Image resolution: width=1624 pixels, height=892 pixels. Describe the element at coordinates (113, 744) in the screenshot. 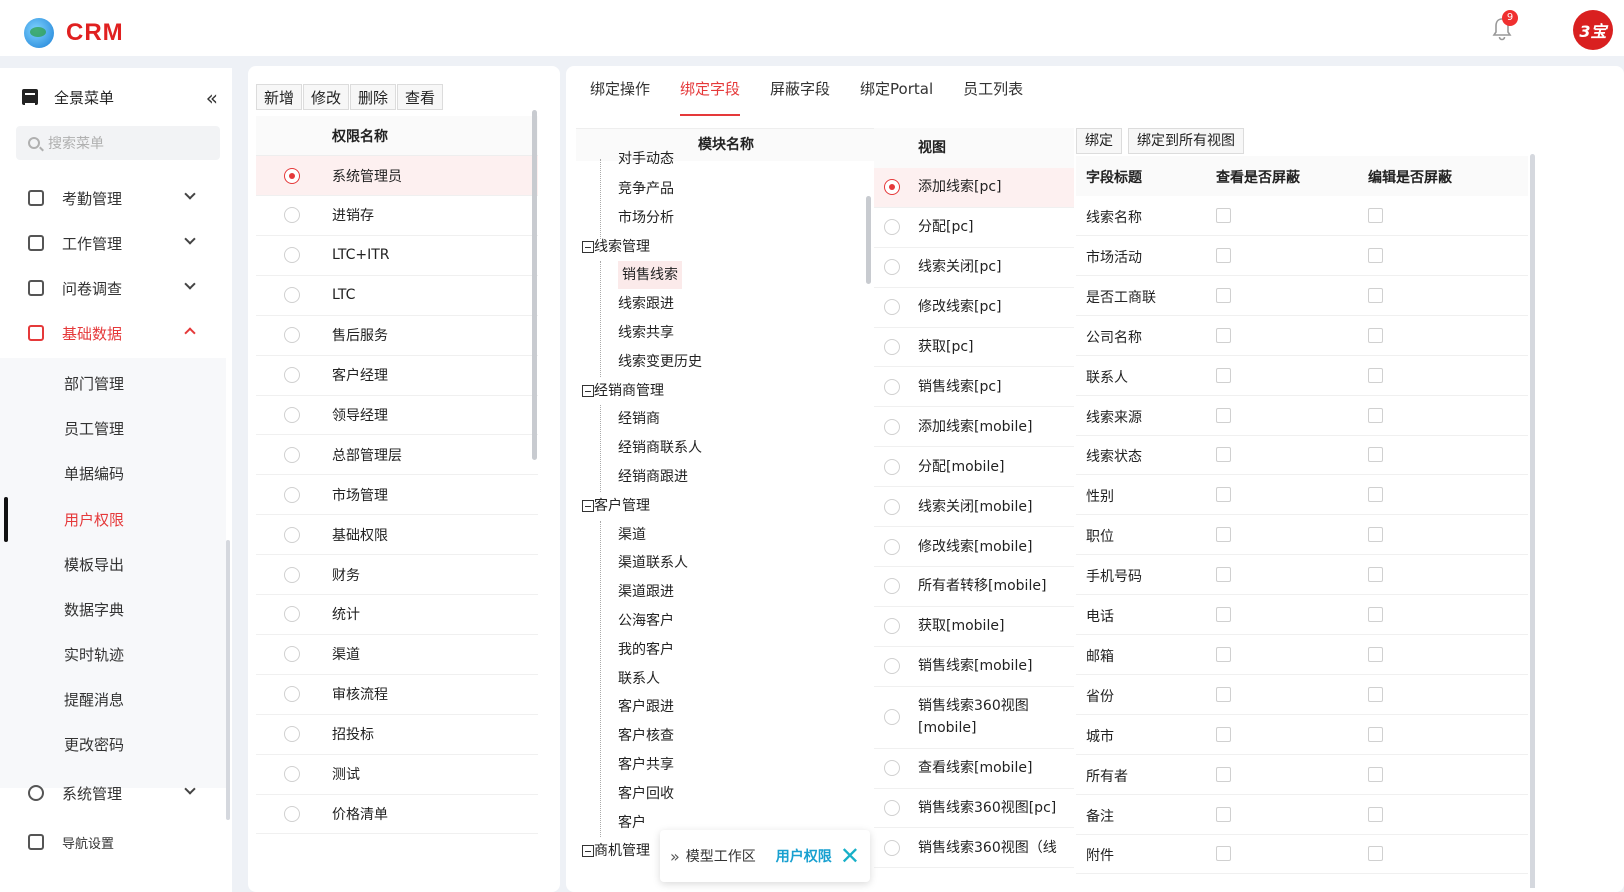

I see `sub-item-change-password: 更改密码` at that location.